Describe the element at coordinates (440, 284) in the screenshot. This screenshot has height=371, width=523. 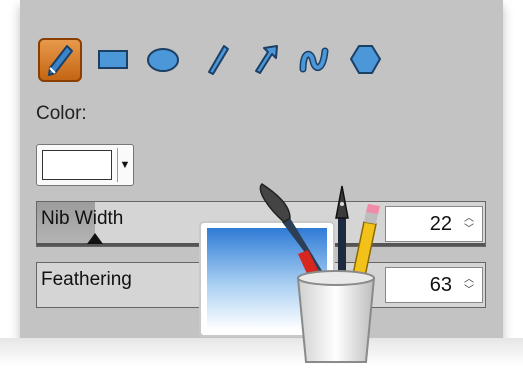
I see `feathering-value: 63` at that location.